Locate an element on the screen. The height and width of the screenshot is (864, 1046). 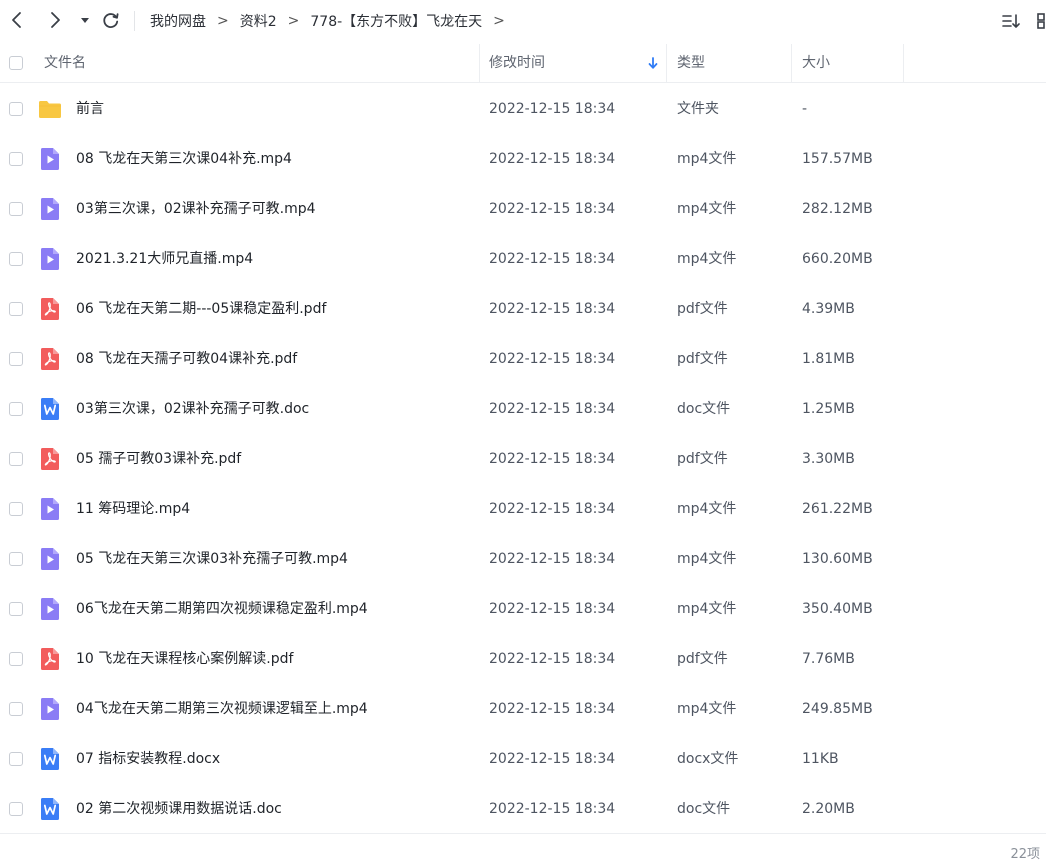
file-name: 02 第二次视频课用数据说话.doc is located at coordinates (179, 809).